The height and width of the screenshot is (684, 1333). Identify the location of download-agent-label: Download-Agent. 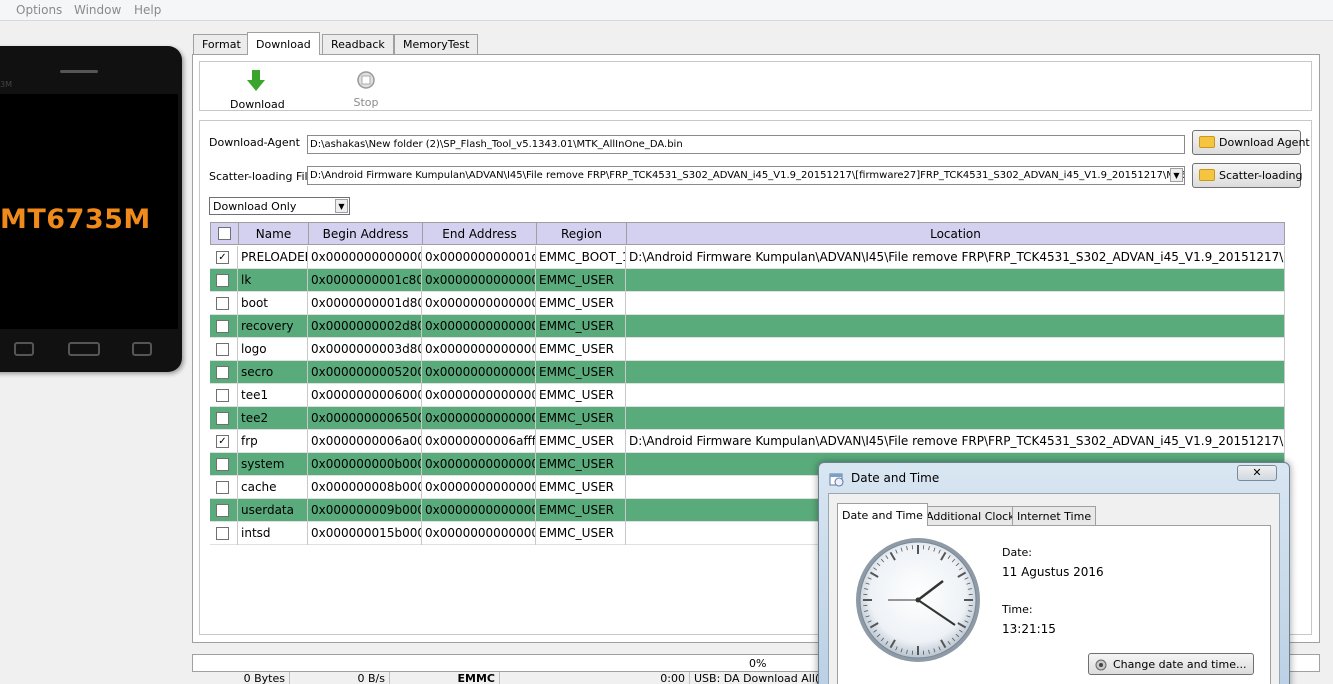
(254, 142).